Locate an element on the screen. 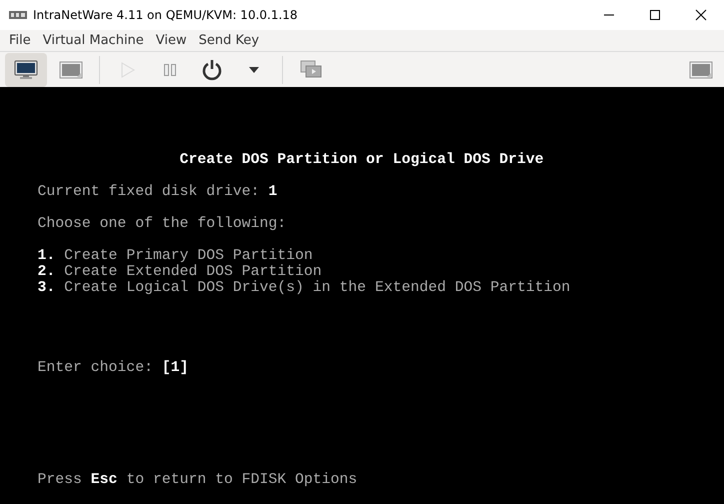 This screenshot has width=724, height=504. menu-item: File is located at coordinates (20, 40).